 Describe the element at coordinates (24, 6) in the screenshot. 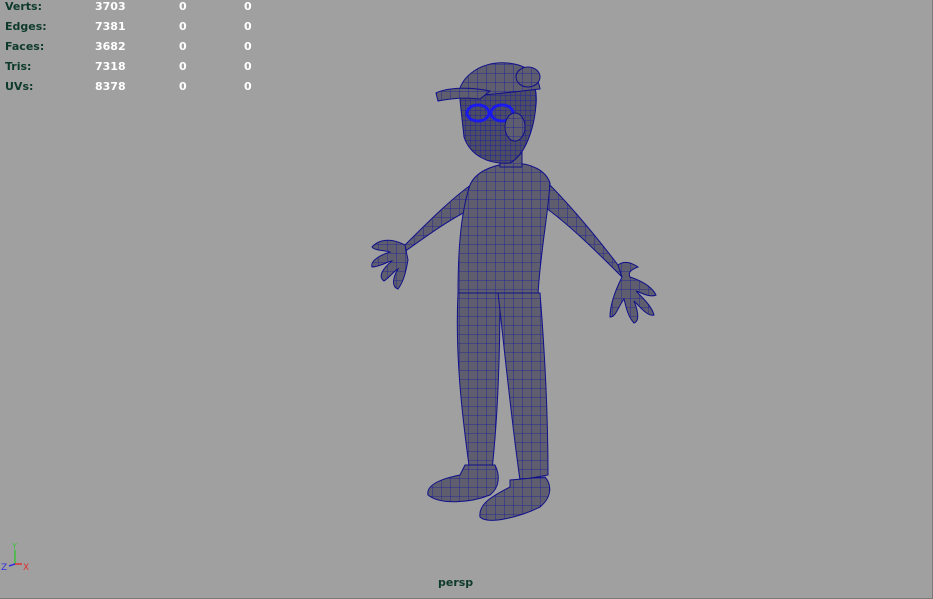

I see `hud-label: Verts:` at that location.